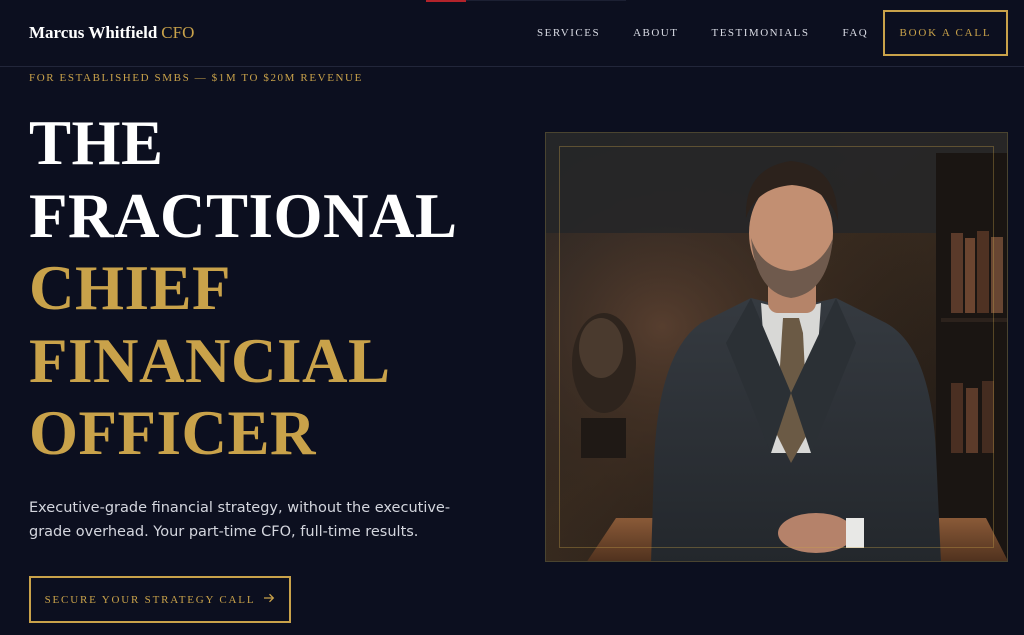  What do you see at coordinates (945, 33) in the screenshot?
I see `book-call-button: BOOK A CALL` at bounding box center [945, 33].